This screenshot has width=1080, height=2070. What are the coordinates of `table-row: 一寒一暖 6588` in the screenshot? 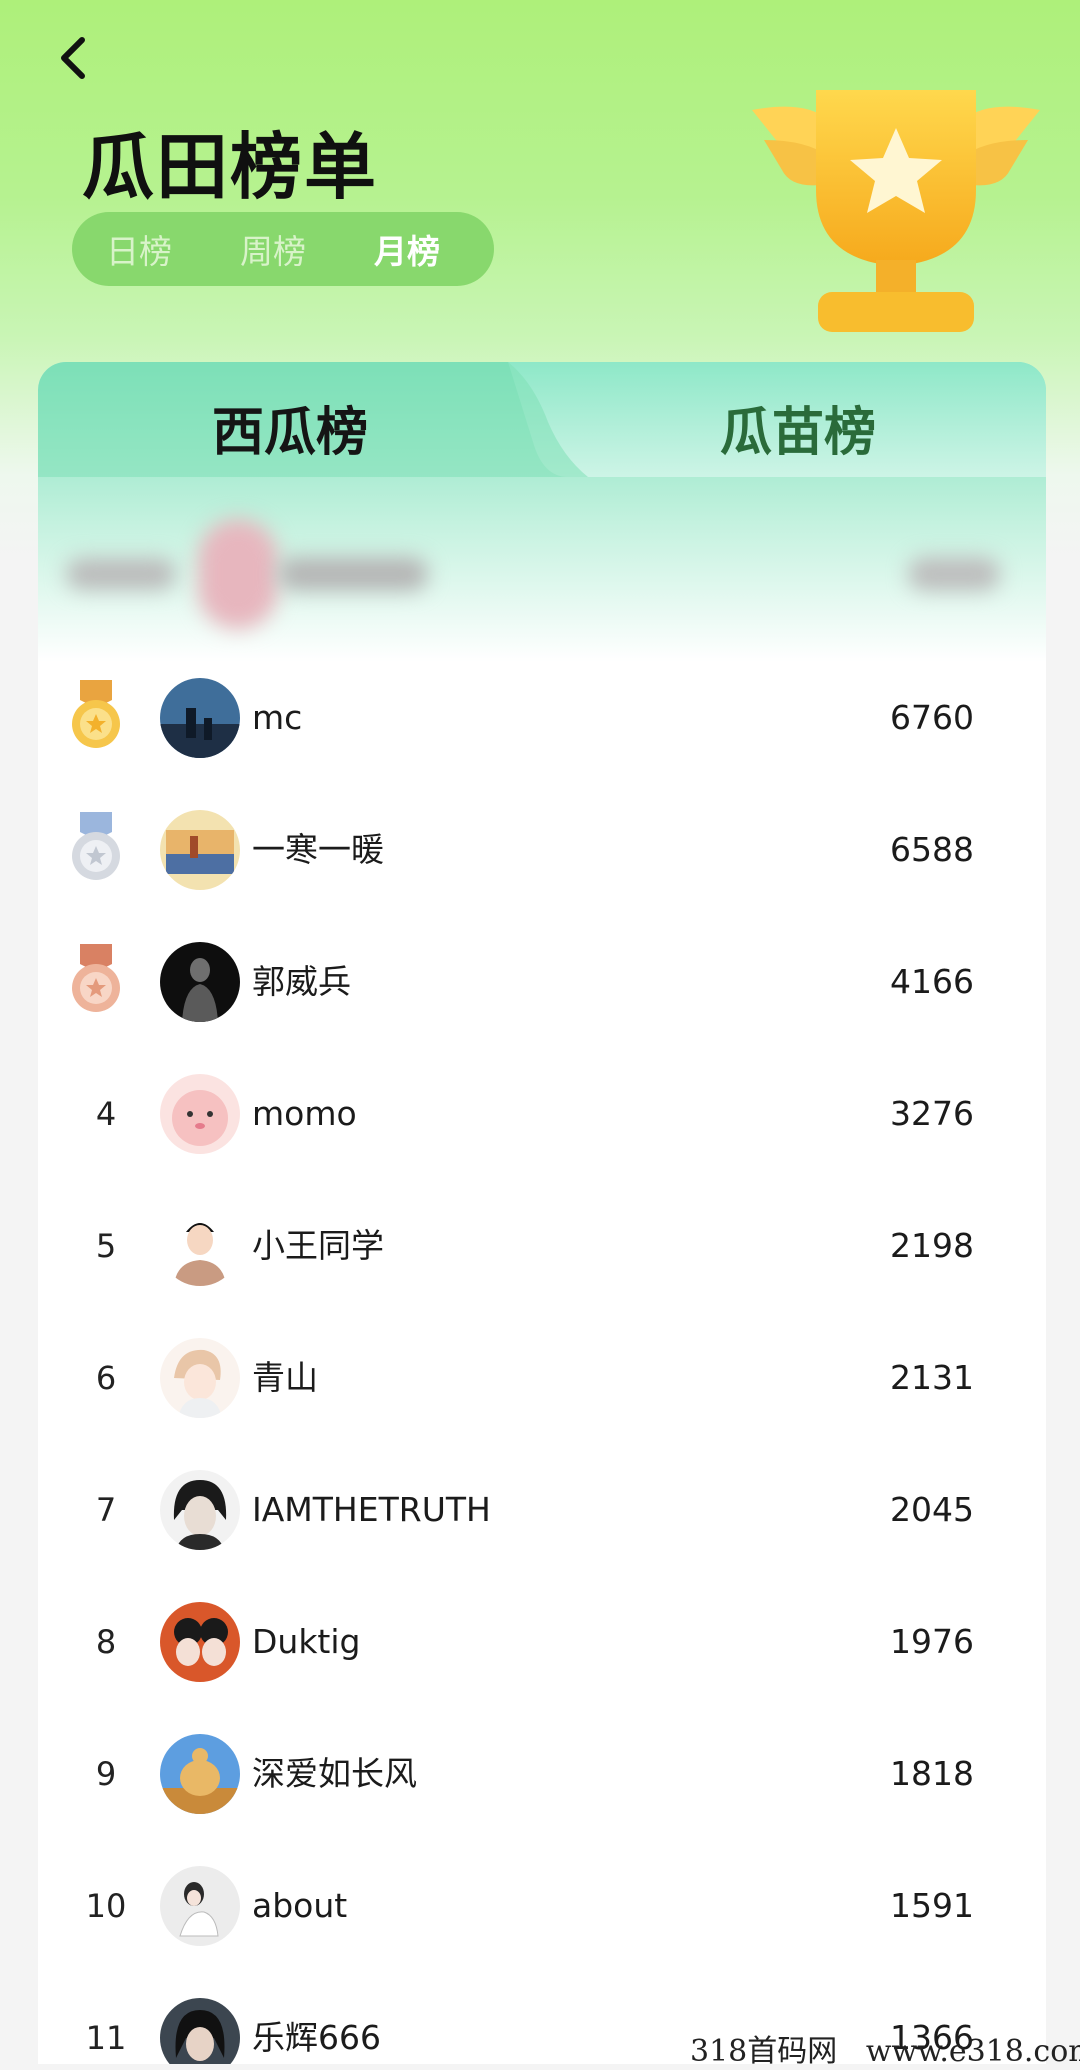 It's located at (542, 850).